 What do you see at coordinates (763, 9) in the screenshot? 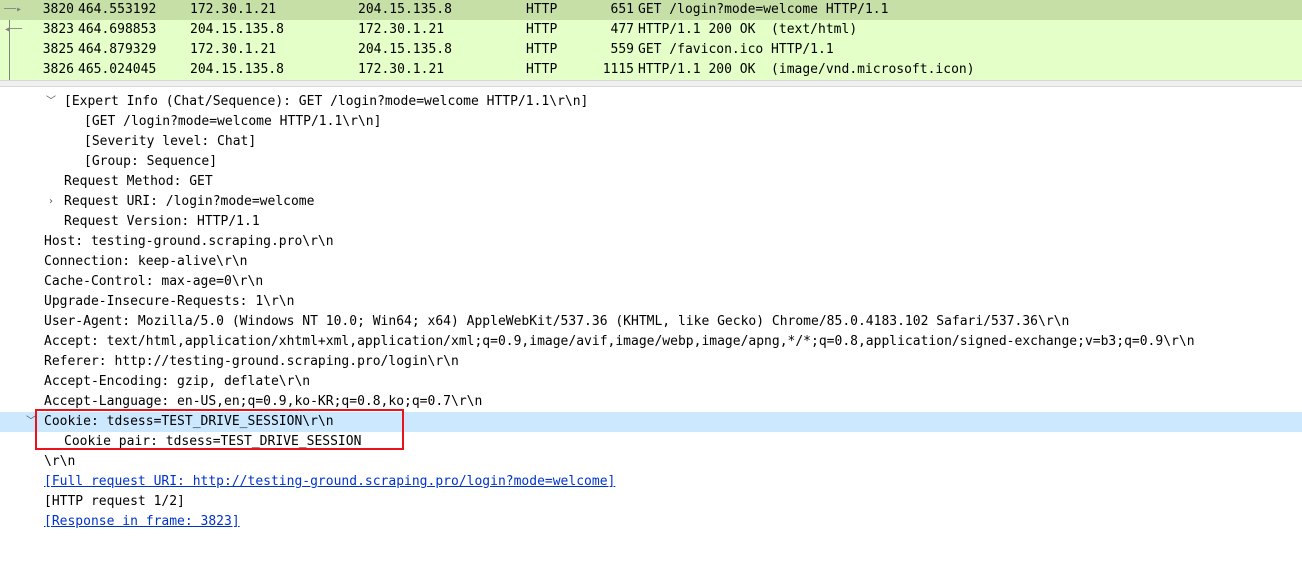
I see `packet-info: GET /login?mode=welcome HTTP/1.1` at bounding box center [763, 9].